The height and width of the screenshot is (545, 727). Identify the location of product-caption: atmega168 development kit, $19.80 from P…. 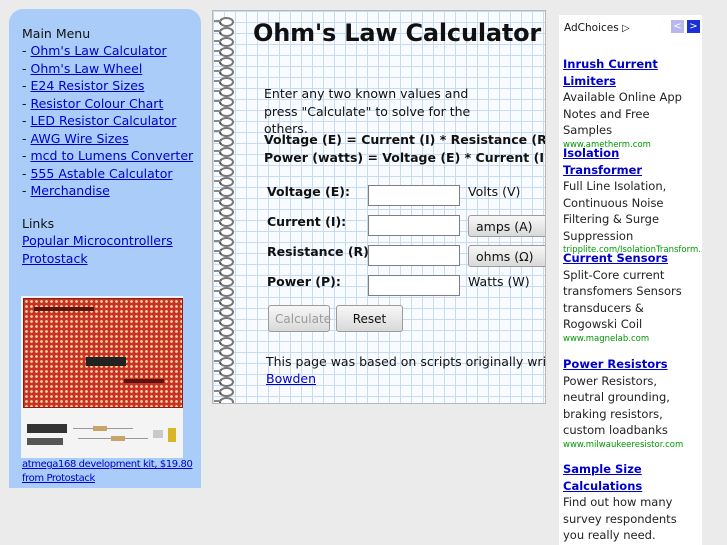
(114, 472).